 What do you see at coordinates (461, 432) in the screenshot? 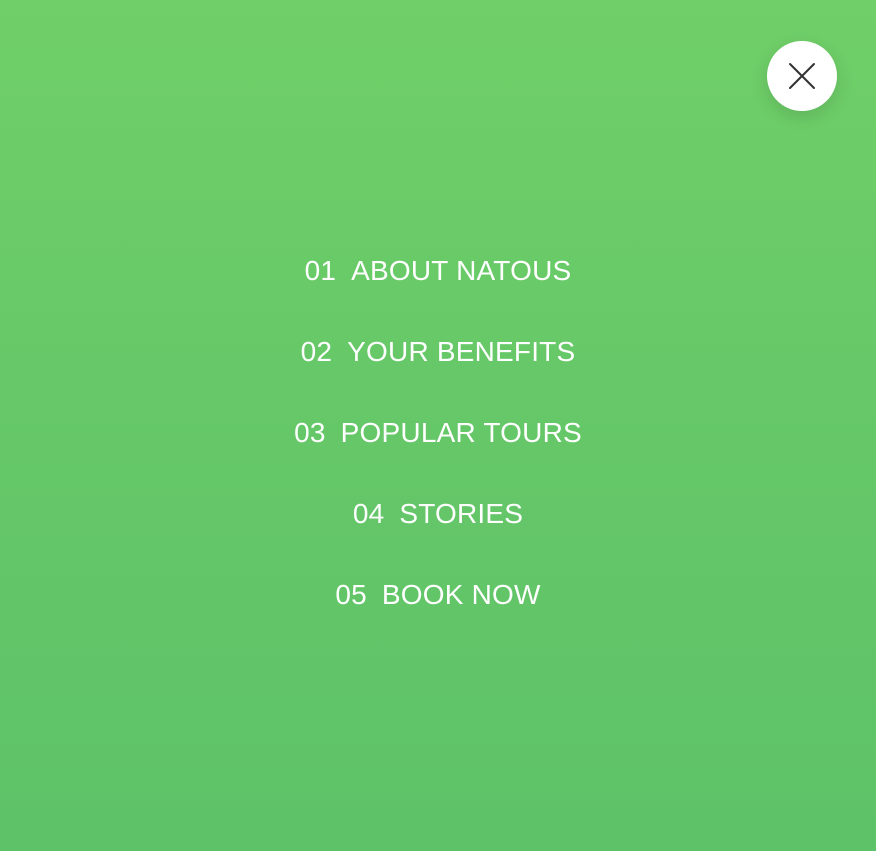
I see `nav-item-label: POPULAR TOURS` at bounding box center [461, 432].